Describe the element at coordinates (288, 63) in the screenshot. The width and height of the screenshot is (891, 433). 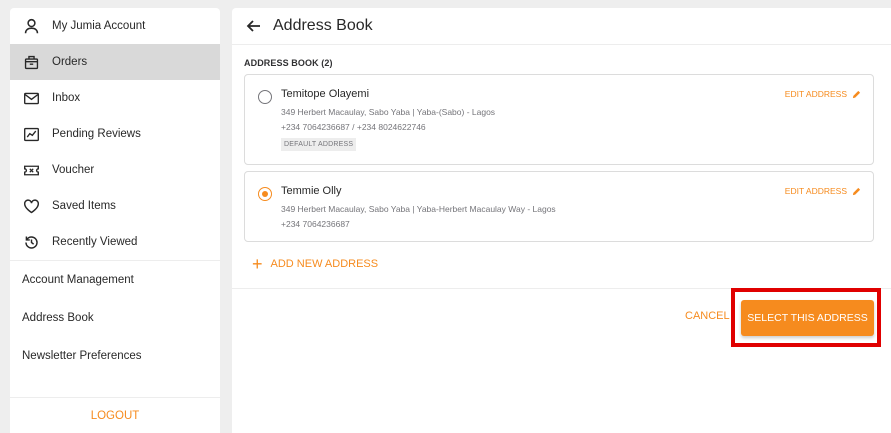
I see `section-label: ADDRESS BOOK (2)` at that location.